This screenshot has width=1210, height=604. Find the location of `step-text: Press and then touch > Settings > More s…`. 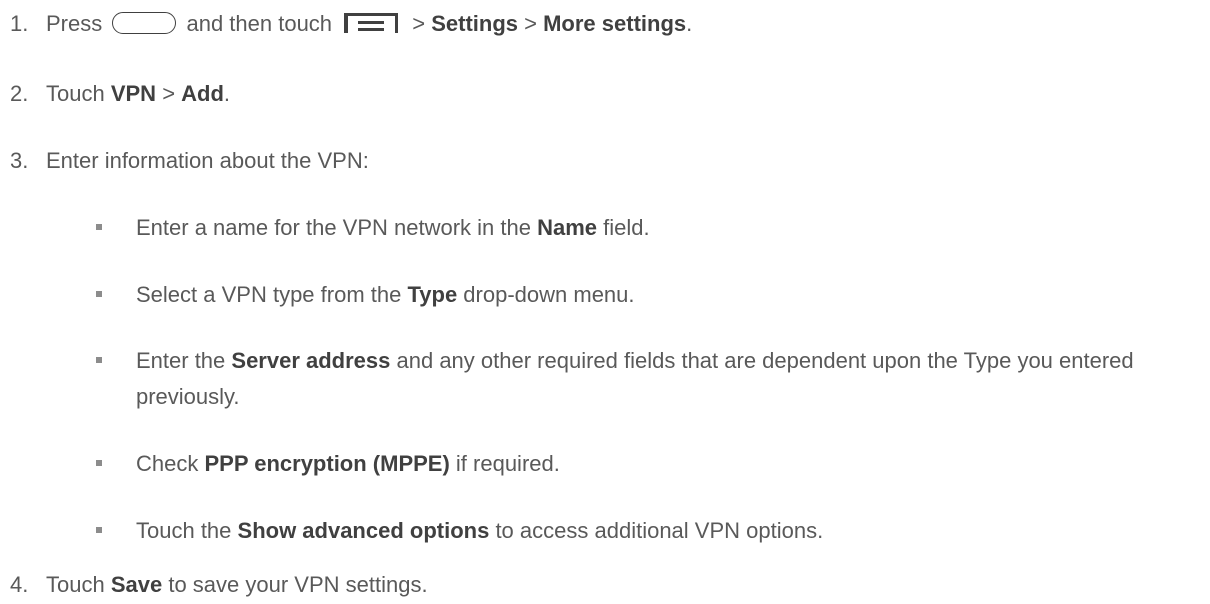

step-text: Press and then touch > Settings > More s… is located at coordinates (369, 23).